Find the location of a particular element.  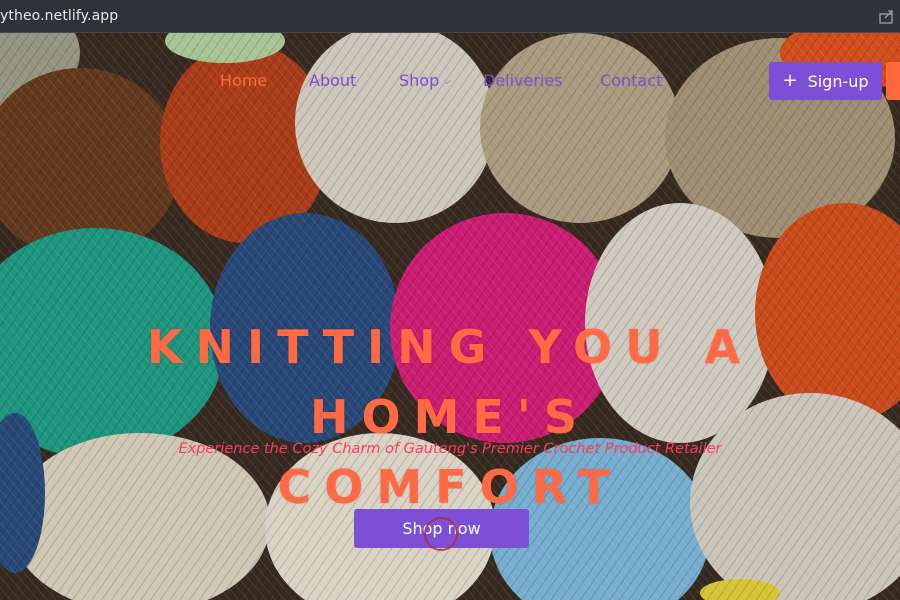

nav-shop-label: Shop is located at coordinates (419, 80).